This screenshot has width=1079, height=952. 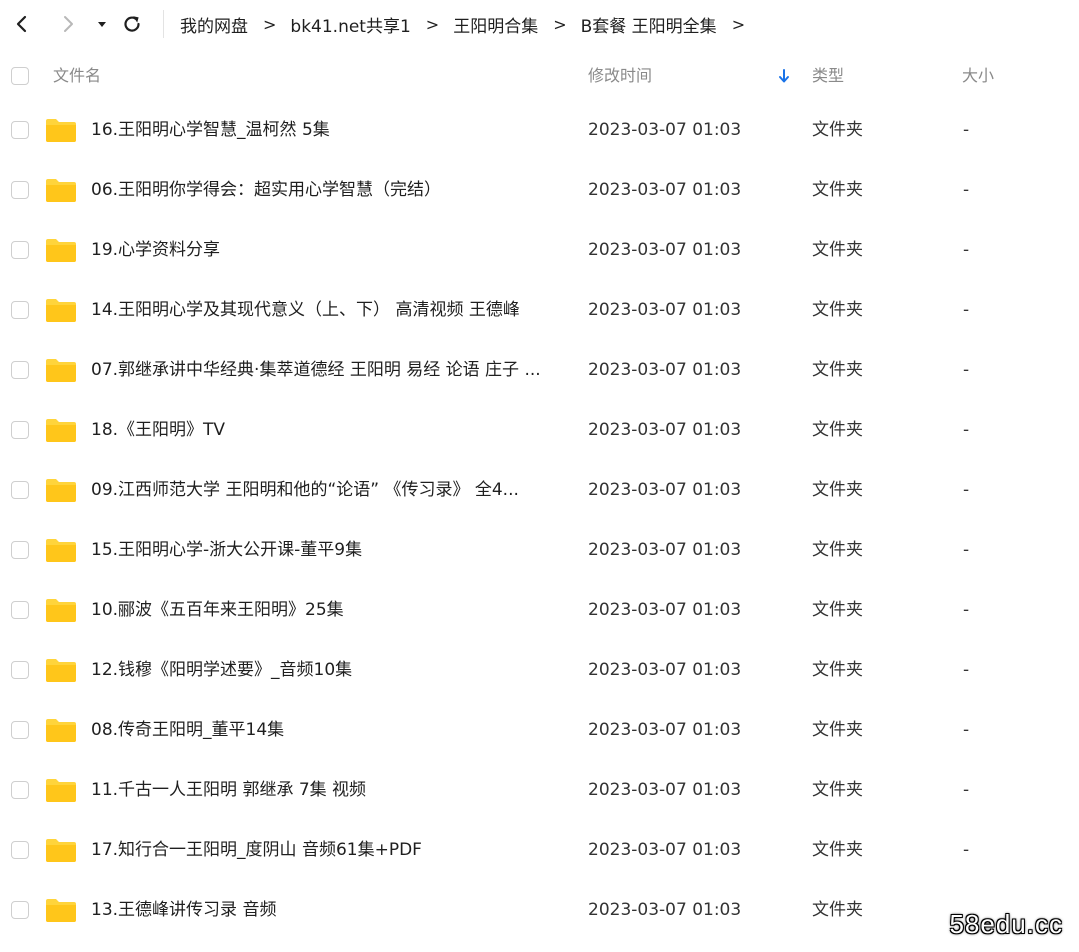 I want to click on file-row: 10.郦波《五百年来王阳明》25集 2023-03-07 01:03 文件夹 -, so click(x=539, y=610).